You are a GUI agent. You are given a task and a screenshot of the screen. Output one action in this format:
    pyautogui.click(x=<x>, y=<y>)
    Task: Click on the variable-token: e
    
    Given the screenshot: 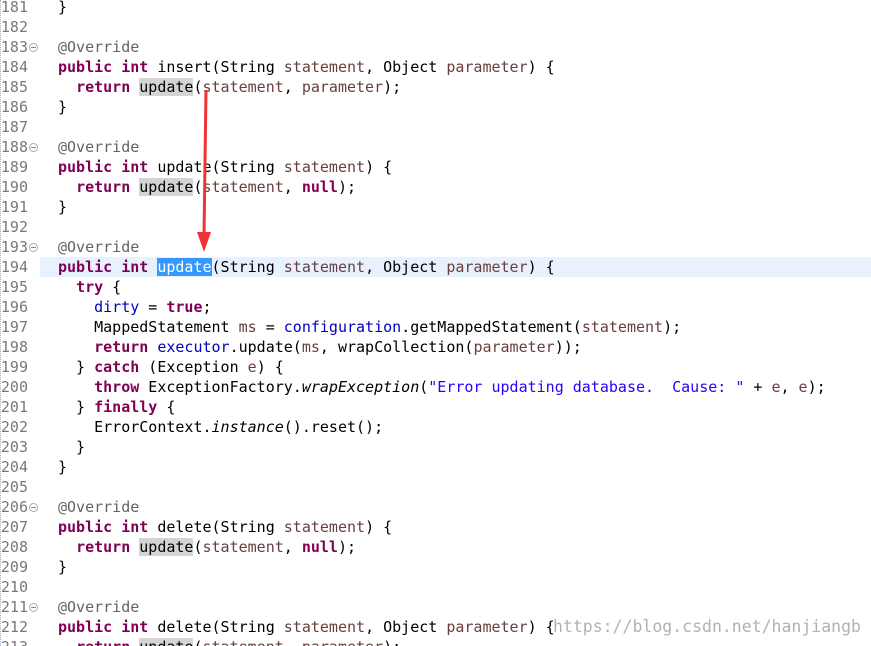 What is the action you would take?
    pyautogui.click(x=803, y=387)
    